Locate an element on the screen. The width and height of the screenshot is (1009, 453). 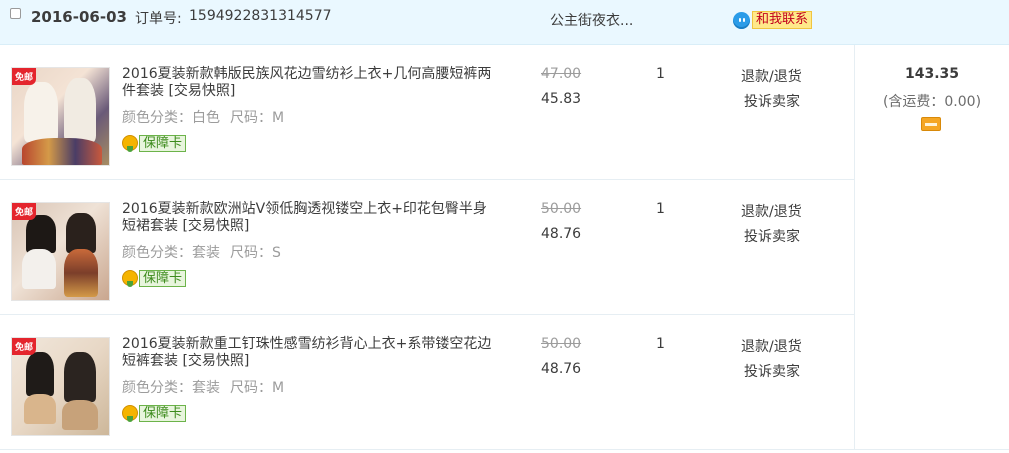
sku-size: 尺码：S is located at coordinates (255, 253).